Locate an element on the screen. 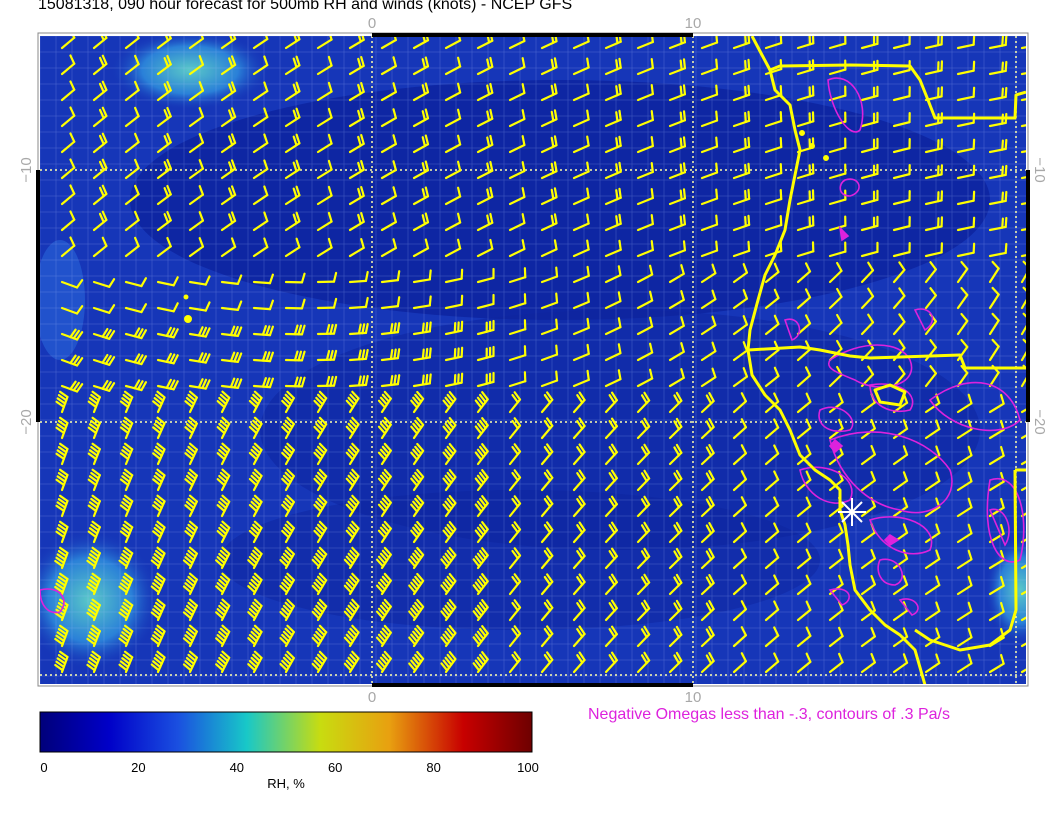 This screenshot has height=816, width=1056. lon-tick-bottom-0: 0 is located at coordinates (372, 697).